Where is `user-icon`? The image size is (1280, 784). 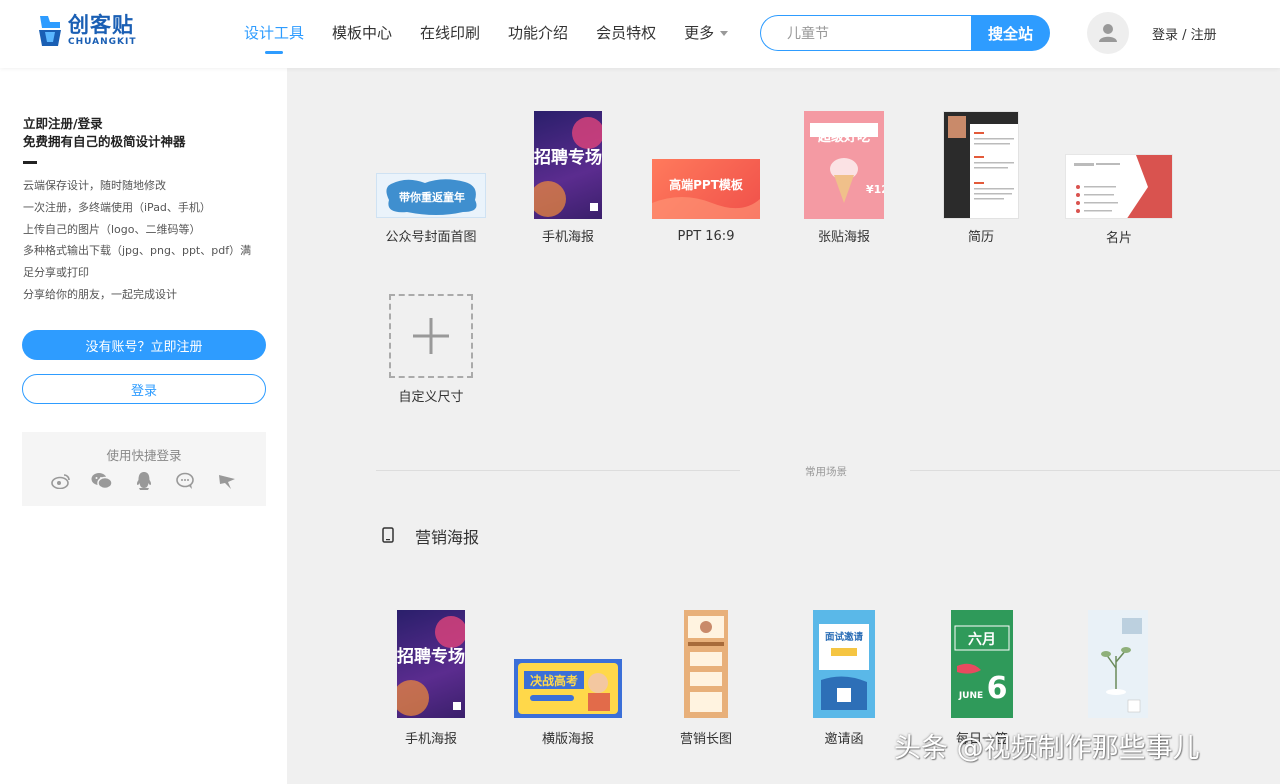 user-icon is located at coordinates (1108, 33).